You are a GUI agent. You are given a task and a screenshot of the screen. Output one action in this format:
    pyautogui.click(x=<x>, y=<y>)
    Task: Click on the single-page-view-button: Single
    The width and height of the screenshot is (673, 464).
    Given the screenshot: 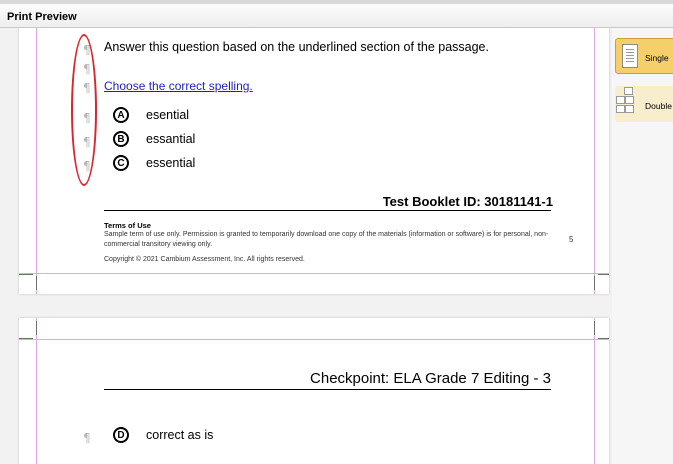 What is the action you would take?
    pyautogui.click(x=644, y=56)
    